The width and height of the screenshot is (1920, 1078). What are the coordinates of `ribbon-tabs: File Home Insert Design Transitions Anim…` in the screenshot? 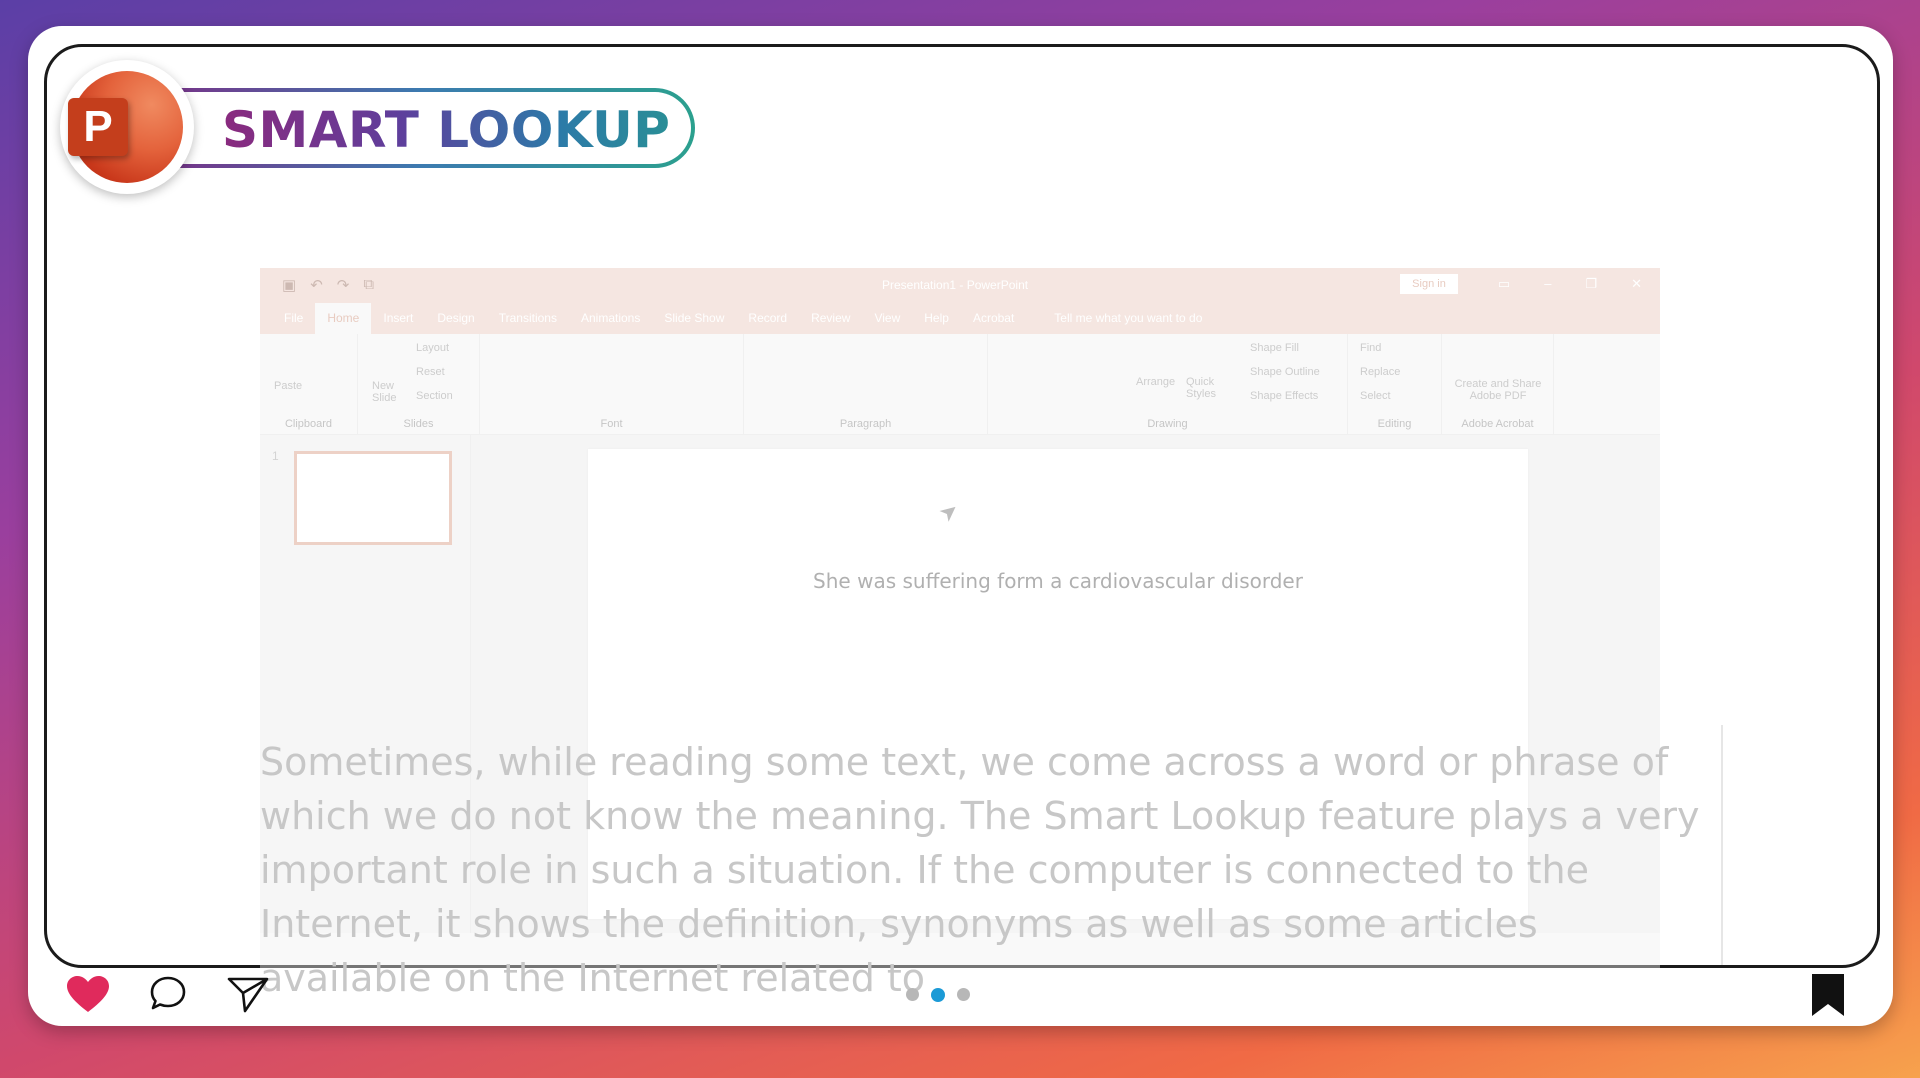 It's located at (960, 318).